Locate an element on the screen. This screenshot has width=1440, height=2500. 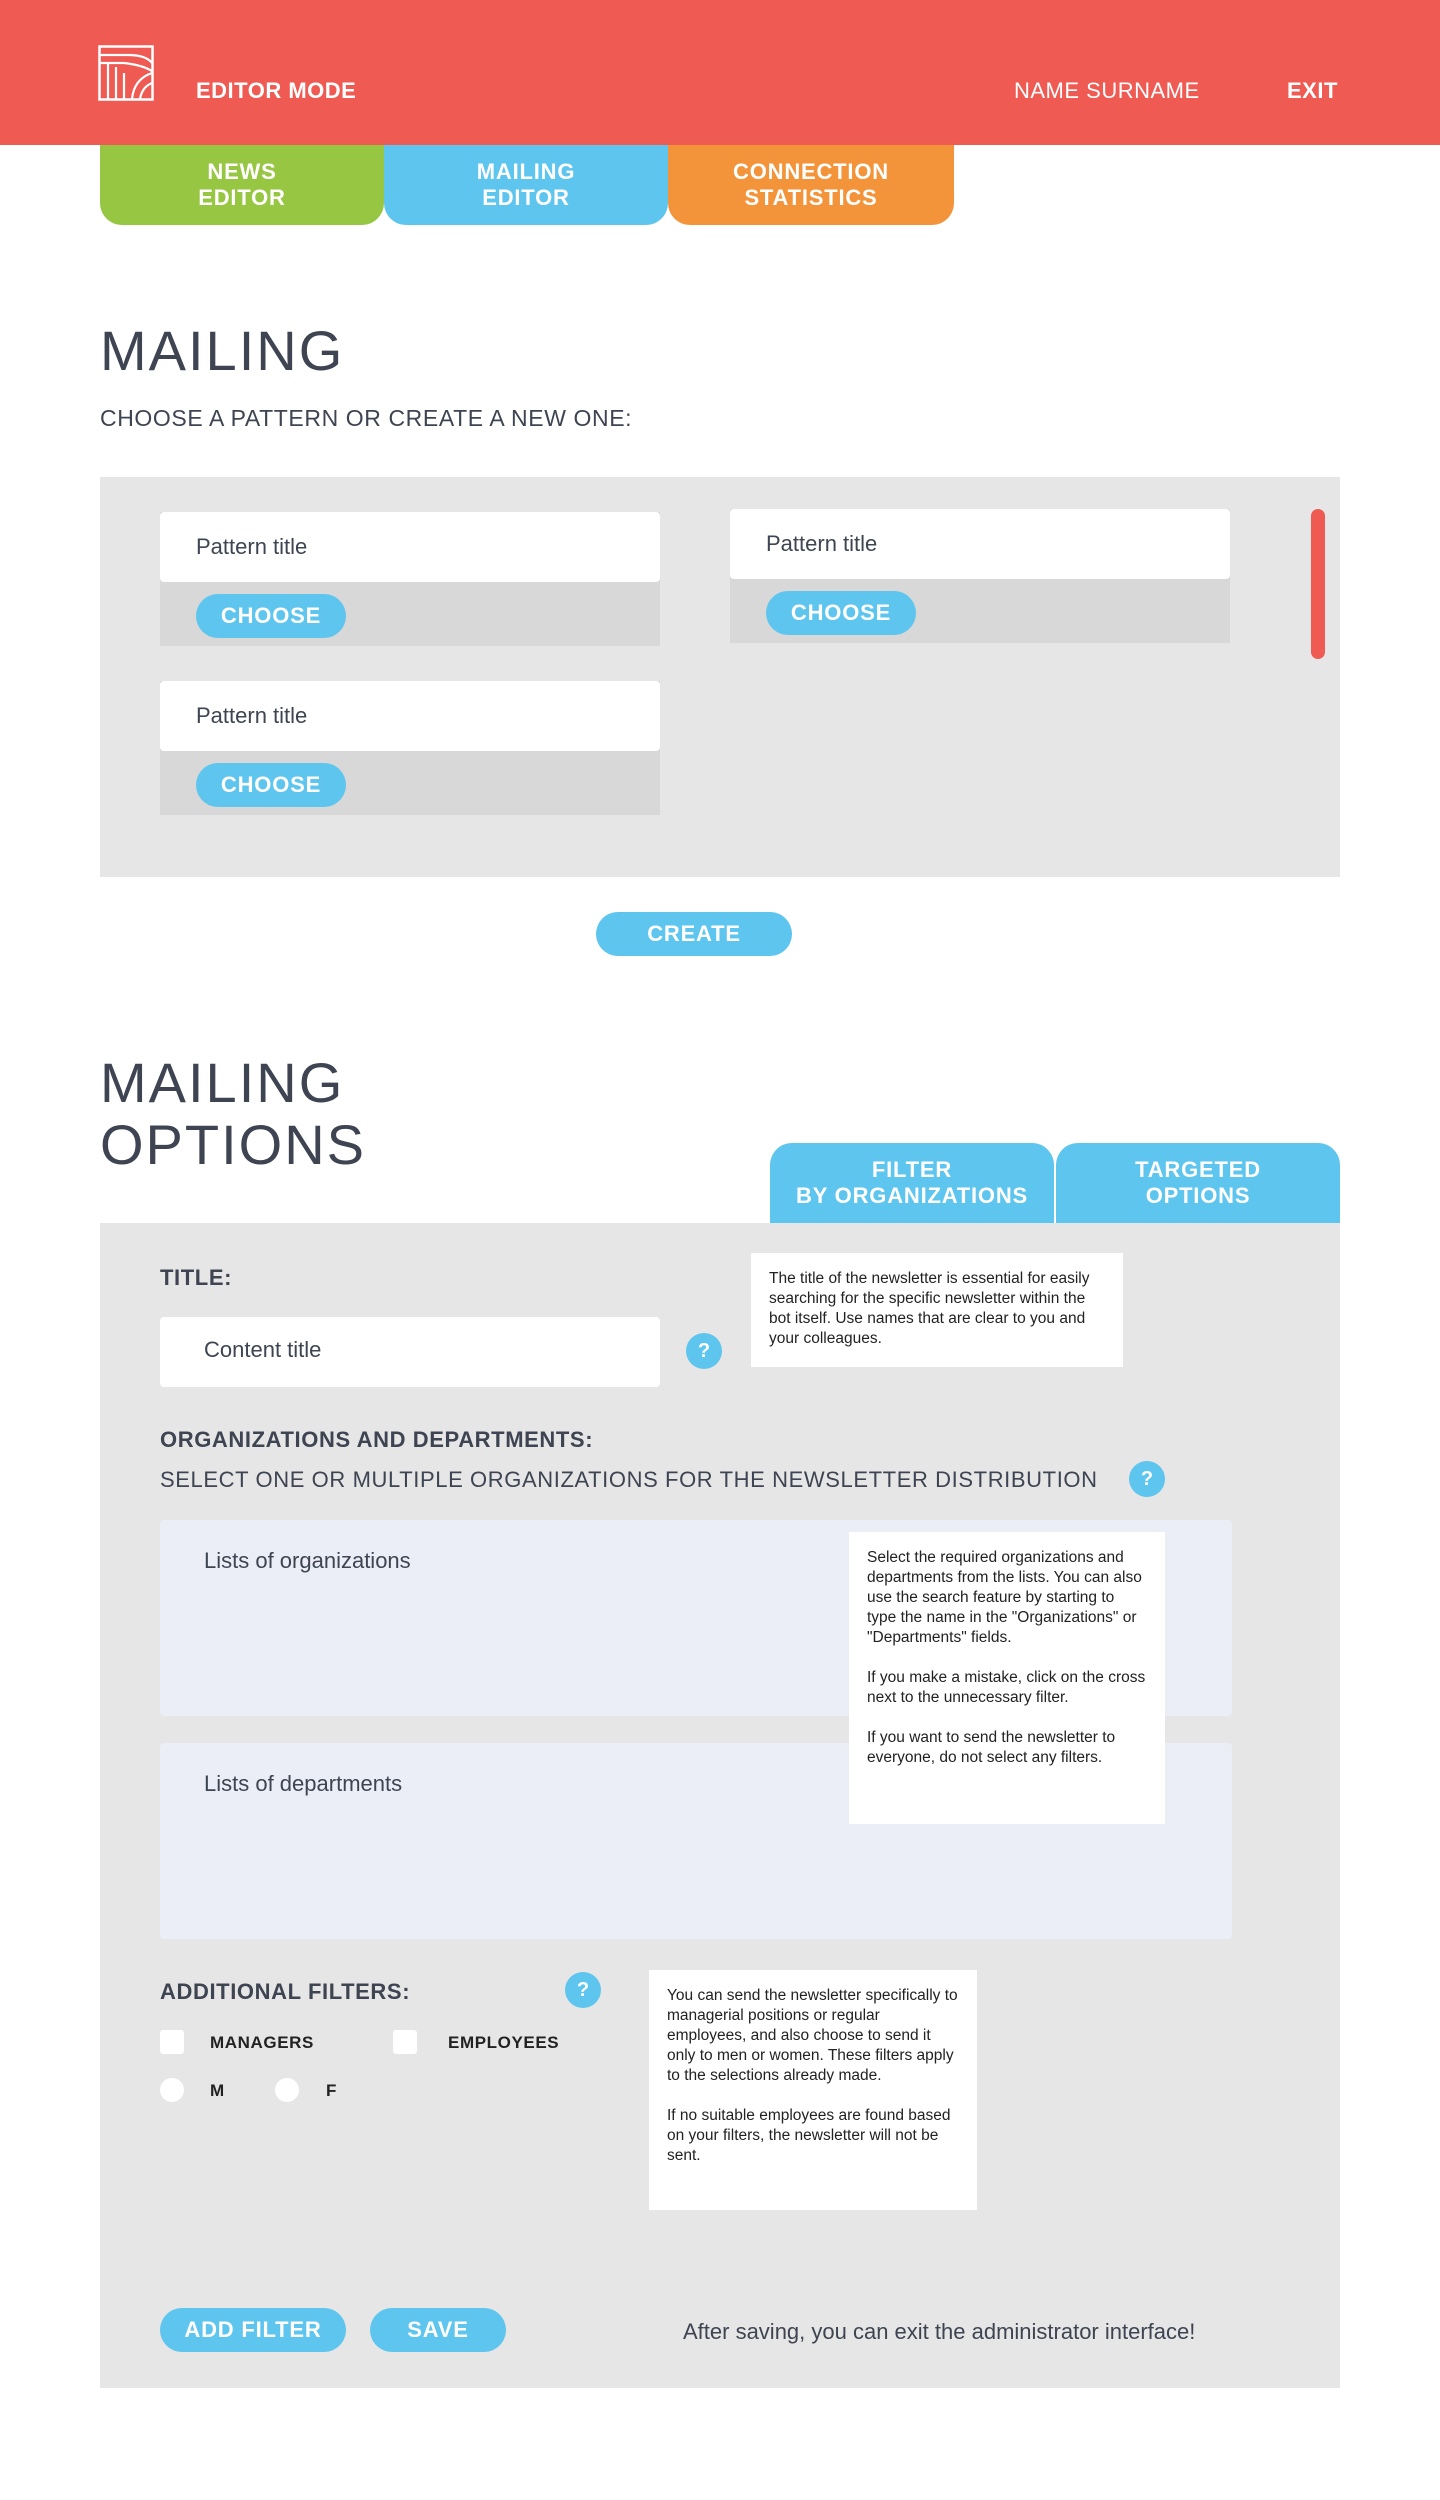
header-bar: EDITOR MODE NAME SURNAME EXIT is located at coordinates (720, 72).